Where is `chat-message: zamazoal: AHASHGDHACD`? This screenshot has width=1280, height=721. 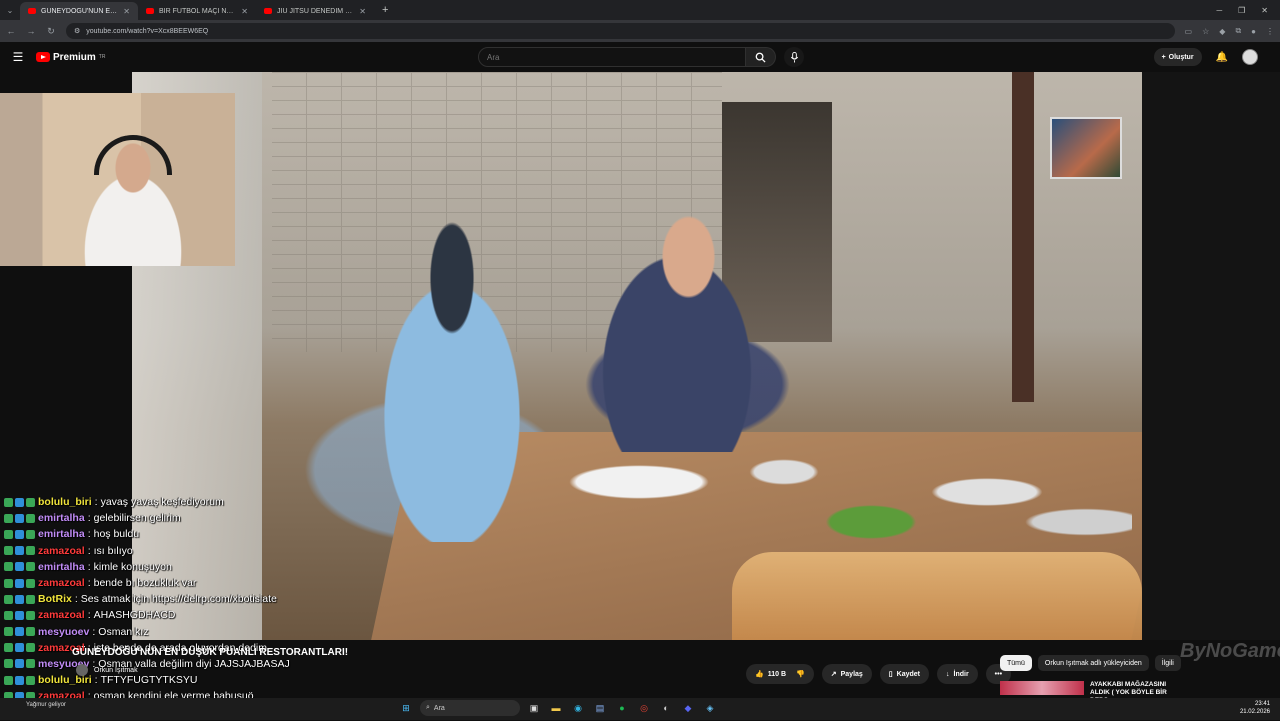 chat-message: zamazoal: AHASHGDHACD is located at coordinates (164, 615).